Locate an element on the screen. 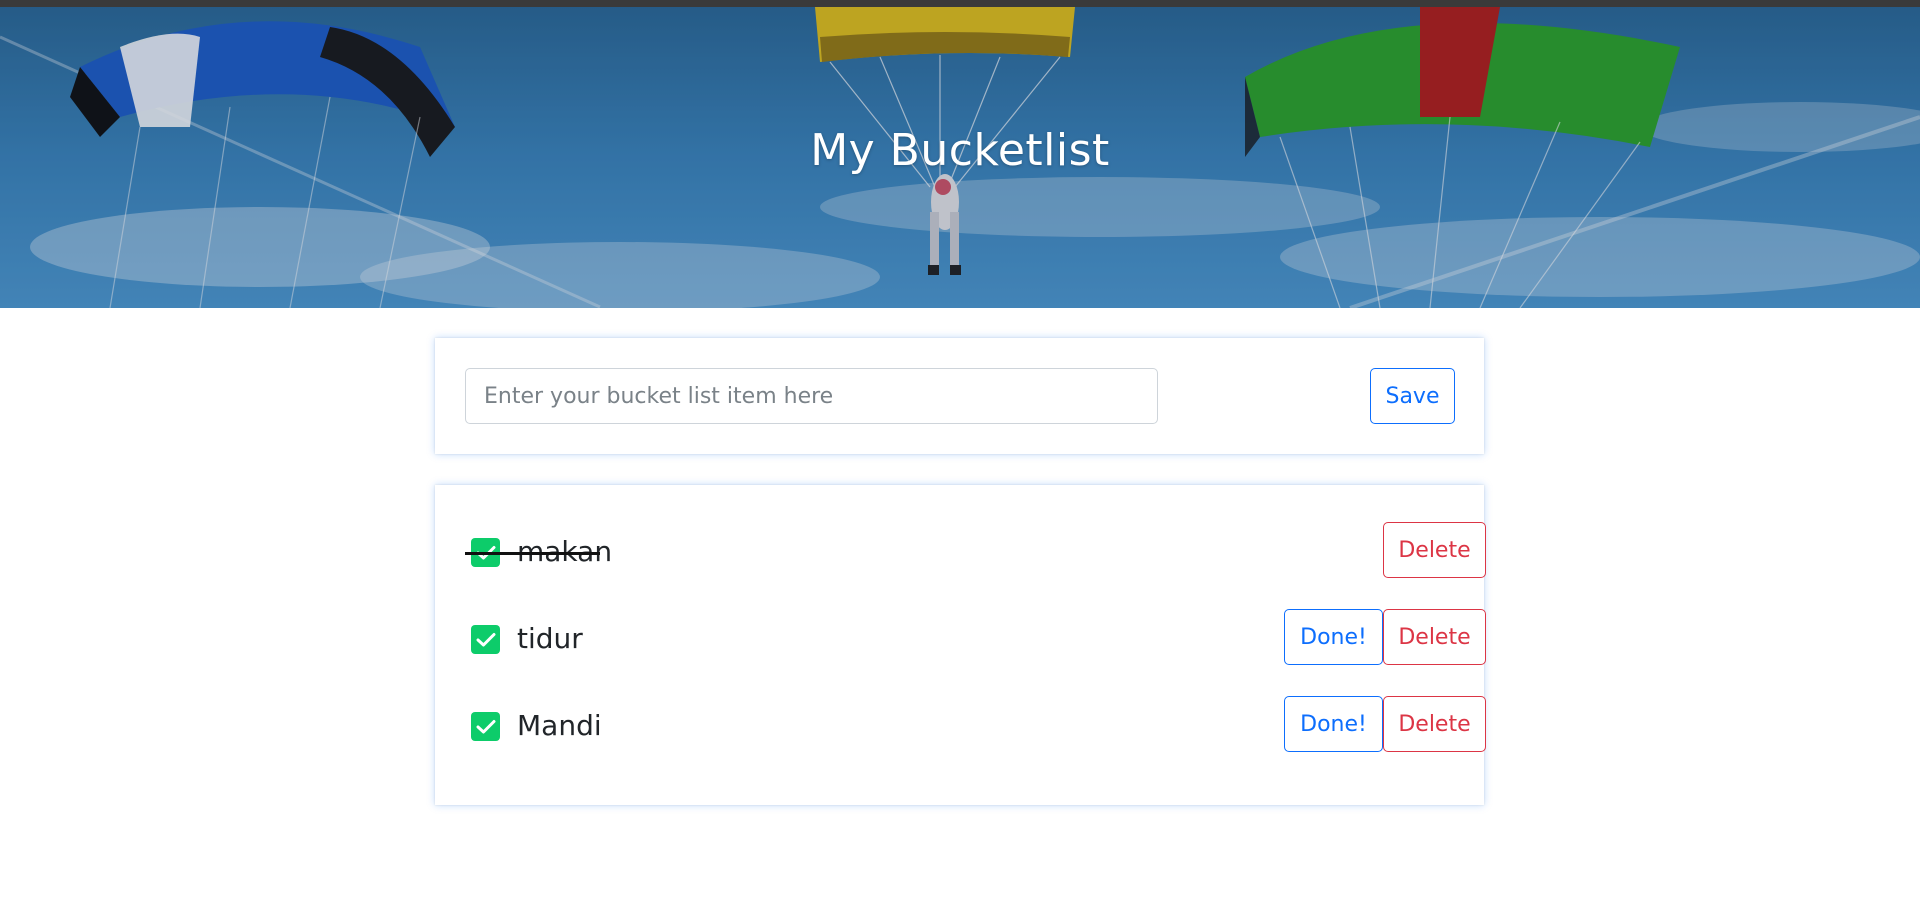  list-item-text: Mandi is located at coordinates (559, 725).